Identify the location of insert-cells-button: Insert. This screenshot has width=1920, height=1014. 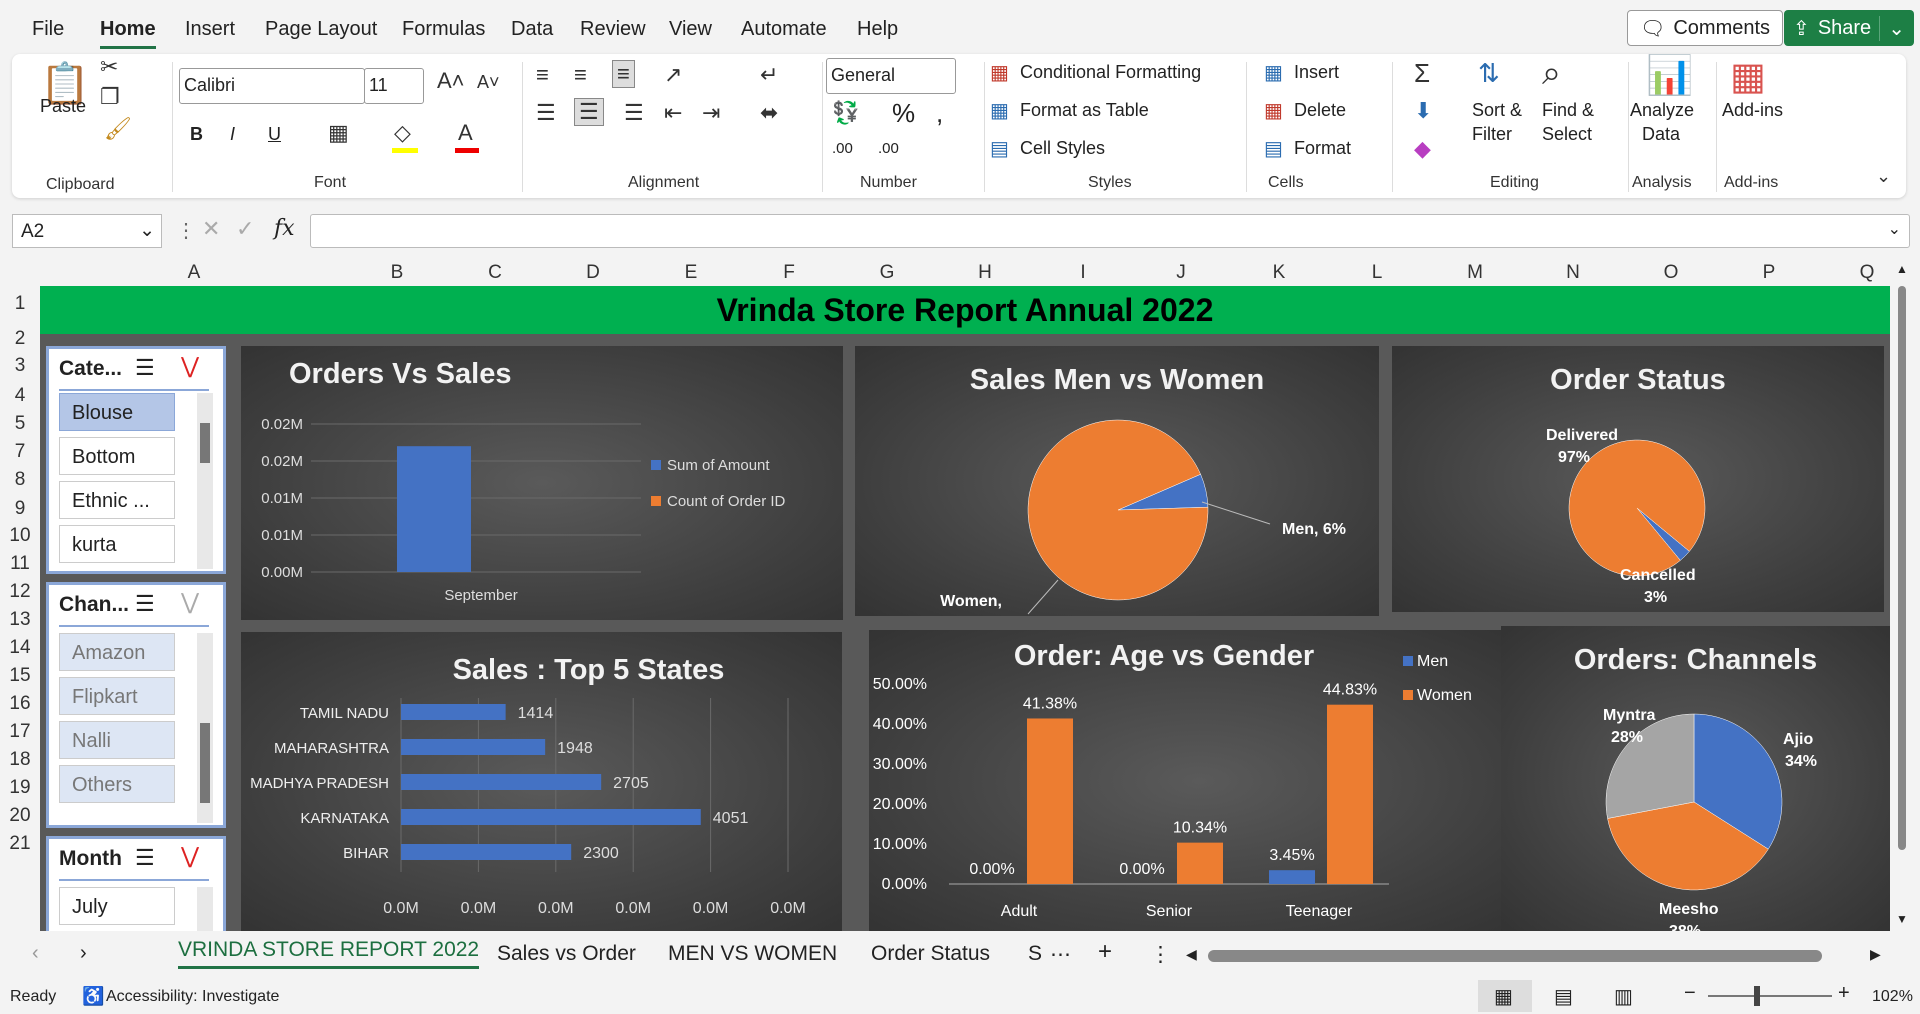
(1316, 72).